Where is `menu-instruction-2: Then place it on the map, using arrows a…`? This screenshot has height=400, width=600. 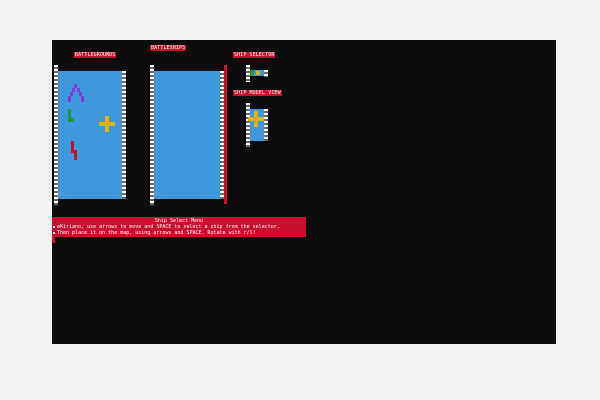 menu-instruction-2: Then place it on the map, using arrows a… is located at coordinates (156, 233).